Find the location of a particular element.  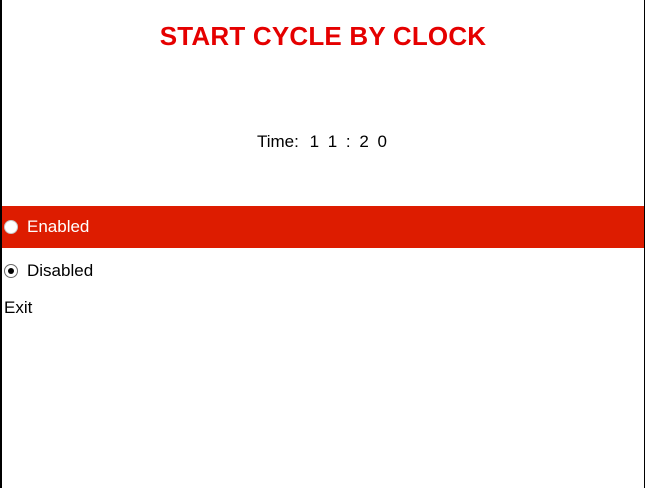

radio-dot-icon is located at coordinates (11, 271).